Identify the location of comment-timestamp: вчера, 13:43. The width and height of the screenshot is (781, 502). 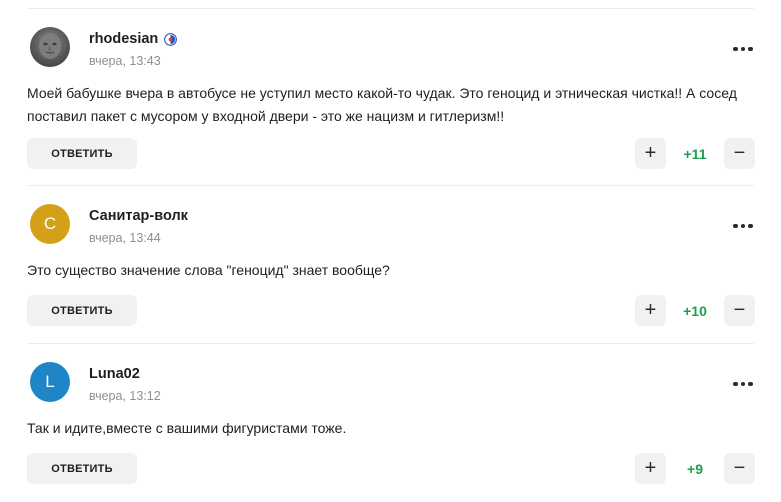
(125, 61).